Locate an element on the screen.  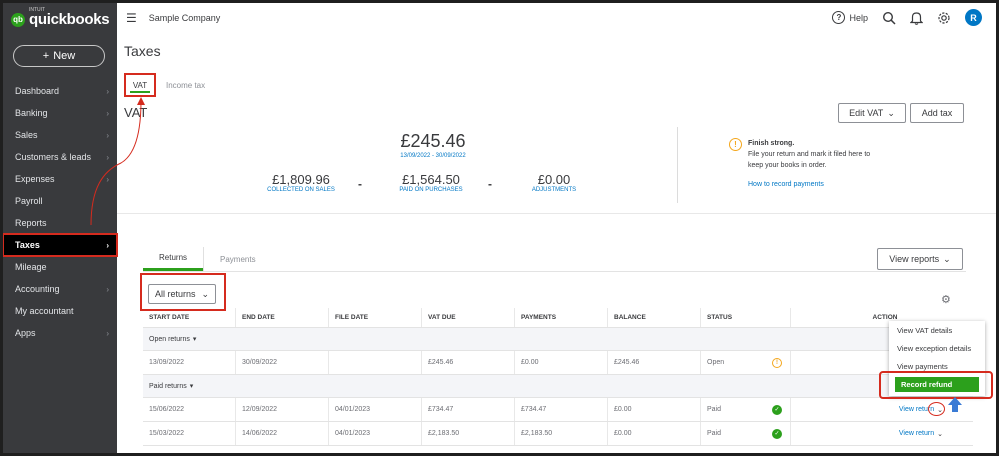
group-label: Open returns is located at coordinates (169, 339).